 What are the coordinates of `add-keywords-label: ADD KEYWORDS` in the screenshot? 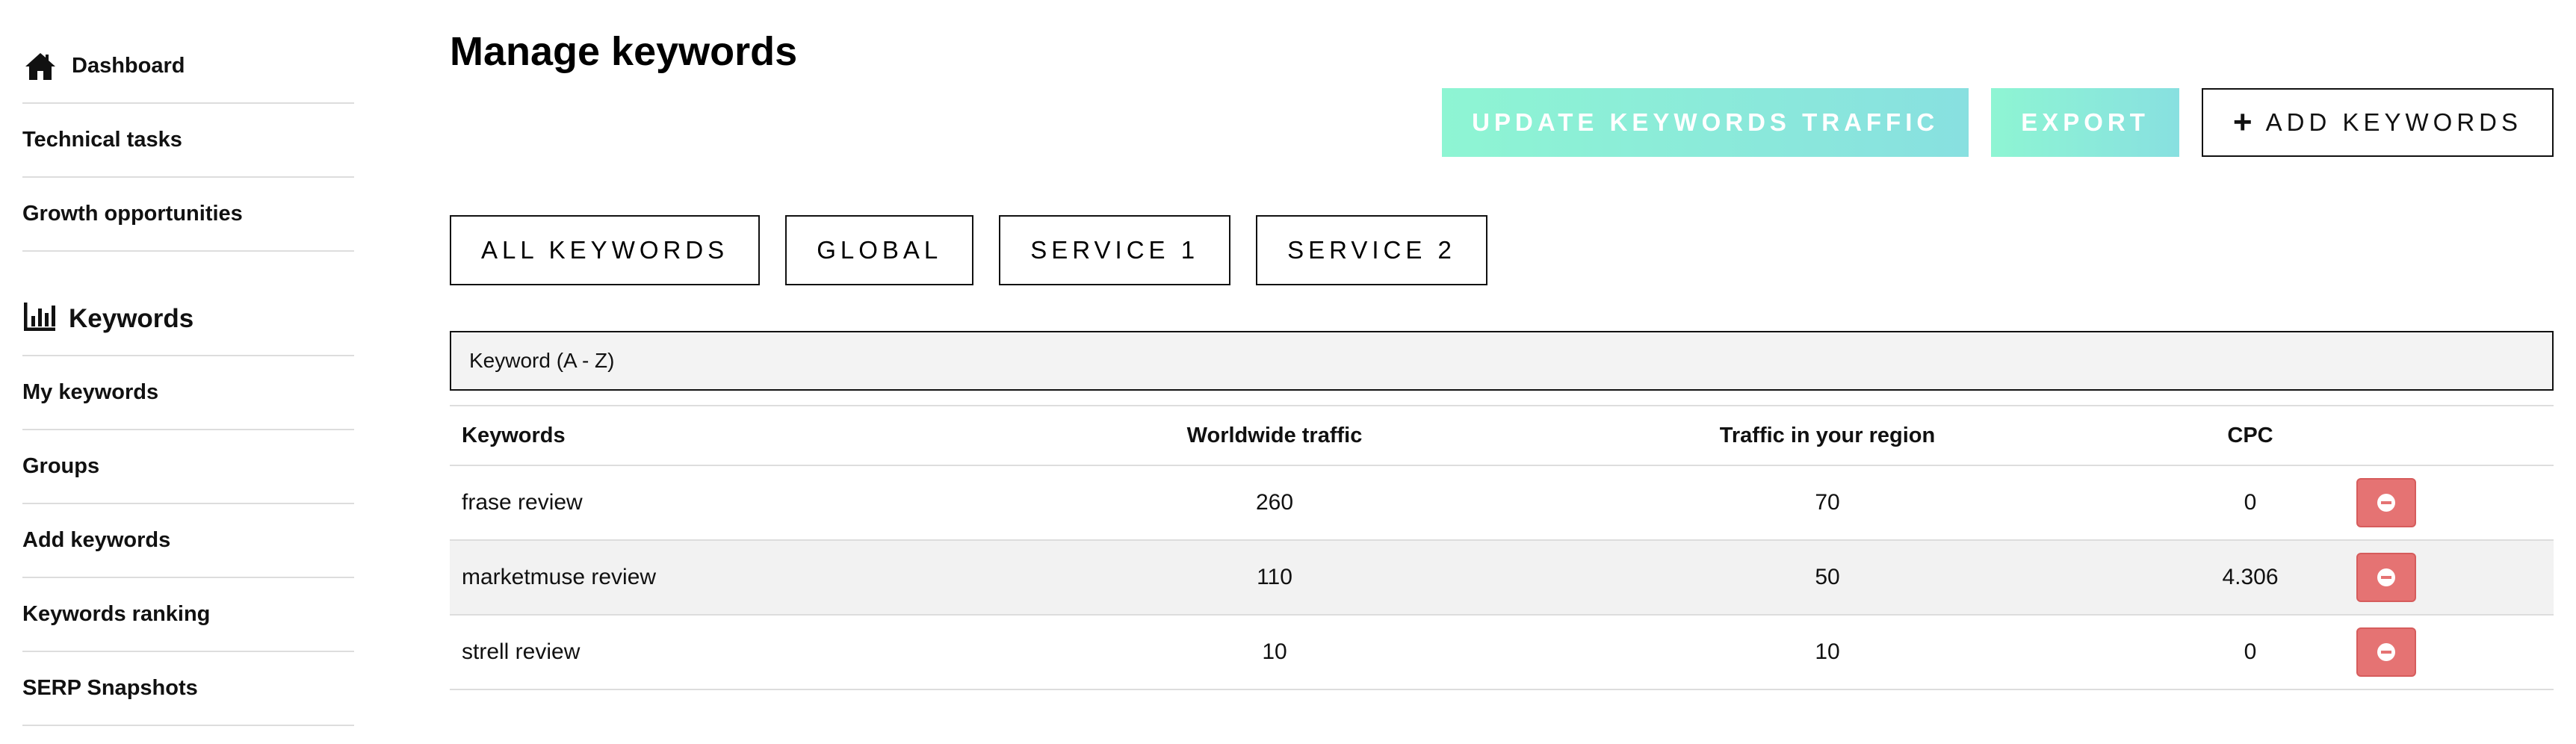 It's located at (2393, 122).